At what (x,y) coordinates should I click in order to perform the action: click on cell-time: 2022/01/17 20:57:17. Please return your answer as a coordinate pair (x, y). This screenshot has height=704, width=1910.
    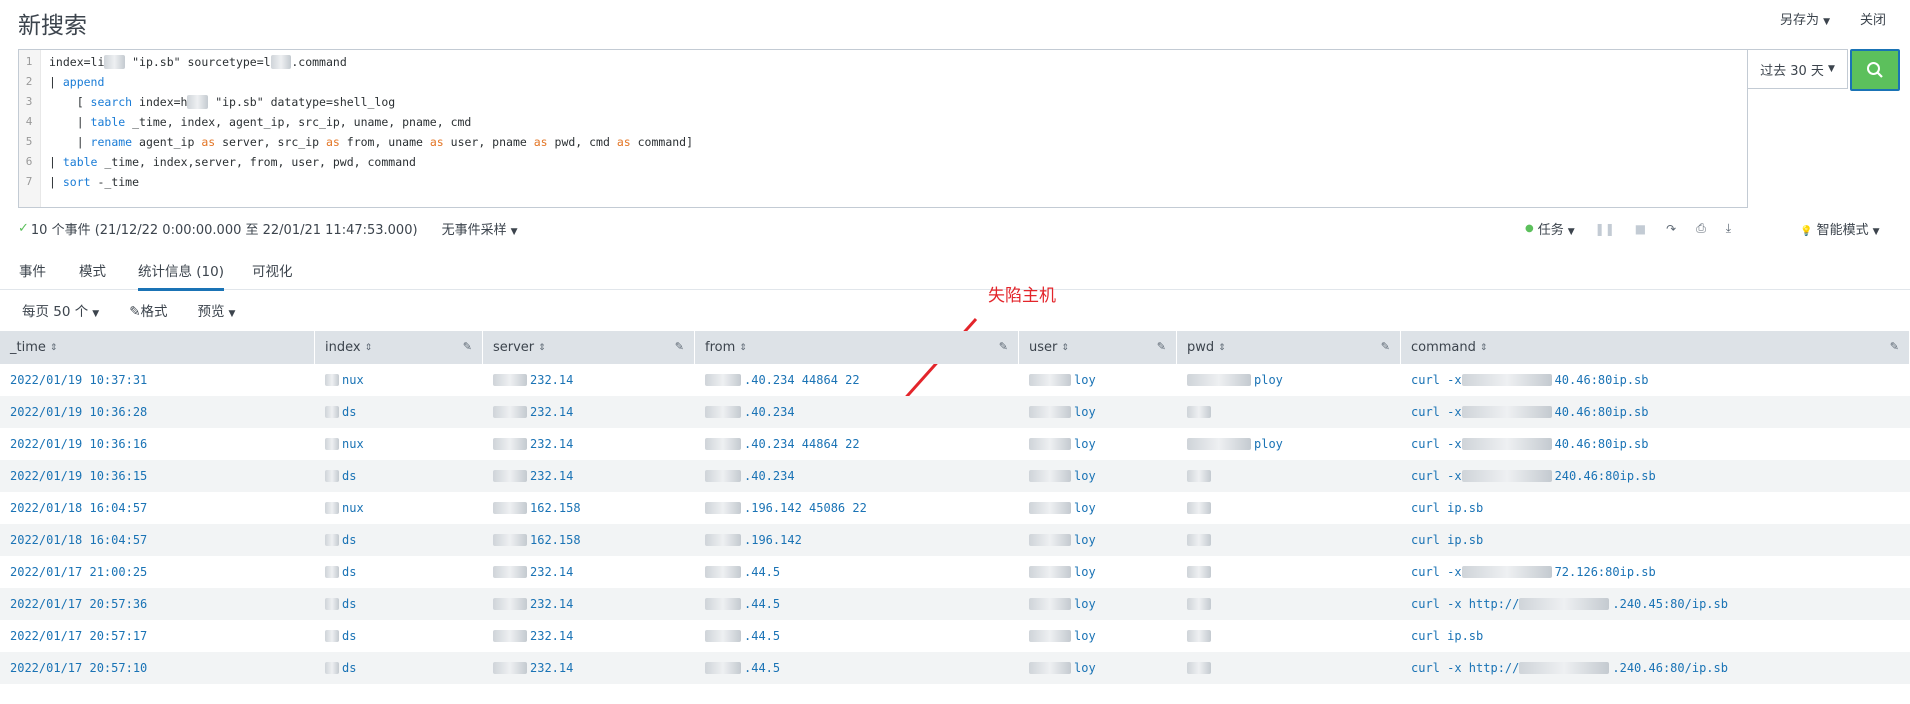
    Looking at the image, I should click on (157, 636).